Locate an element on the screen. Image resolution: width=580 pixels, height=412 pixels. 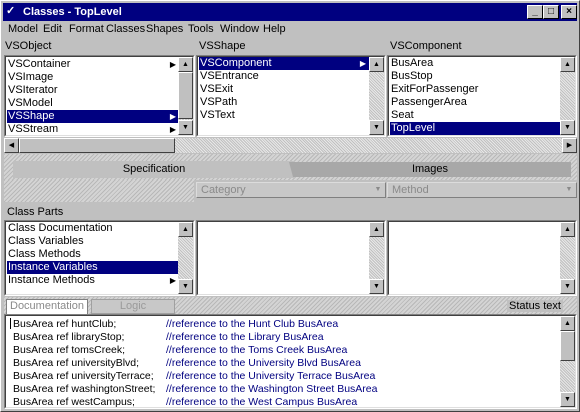
class-part-item: Instance Methods ▶ is located at coordinates (93, 280).